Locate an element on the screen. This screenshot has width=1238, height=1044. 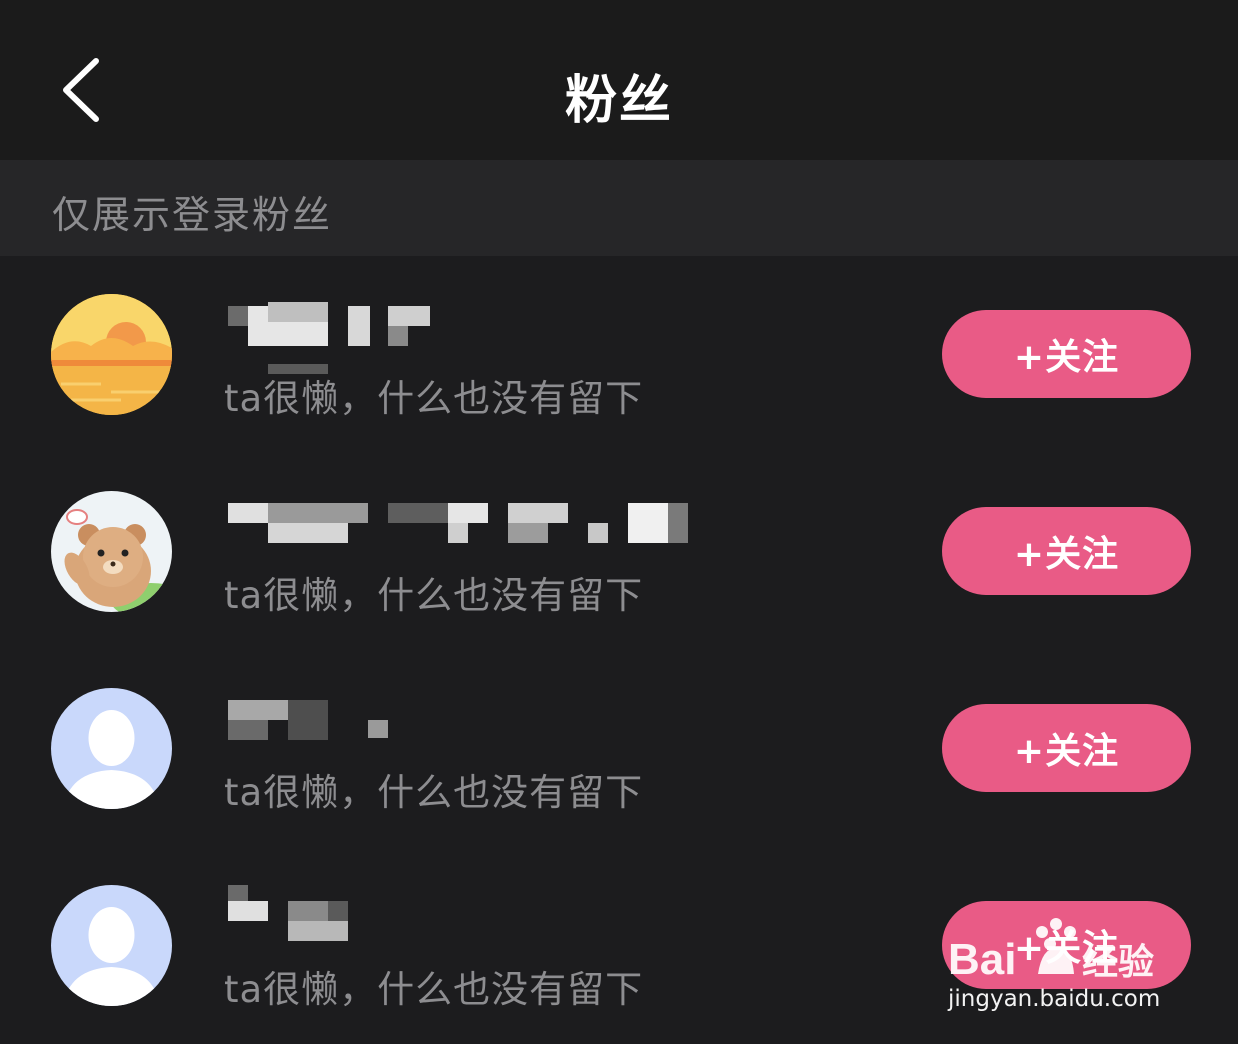
page-title: 粉丝 is located at coordinates (618, 101).